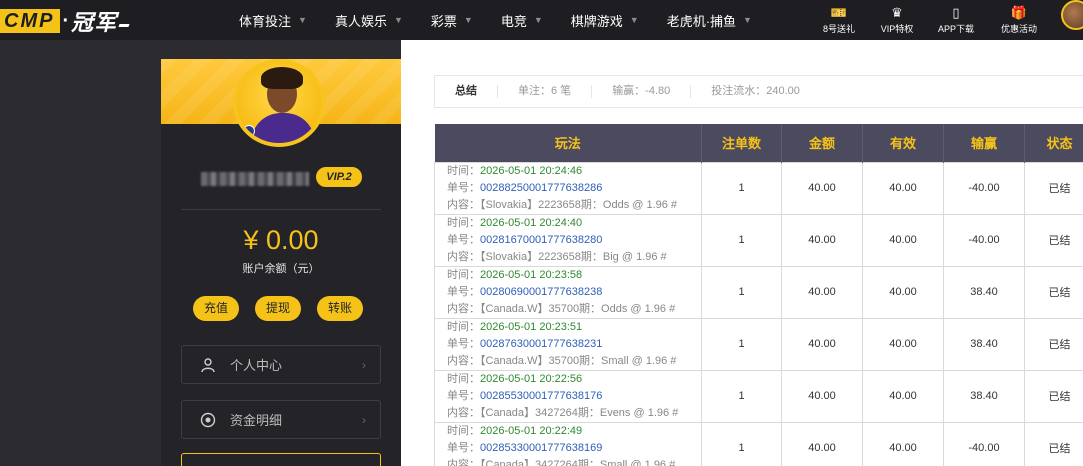 This screenshot has width=1083, height=466. I want to click on nav-card-games: 棋牌游戏 ▼, so click(605, 20).